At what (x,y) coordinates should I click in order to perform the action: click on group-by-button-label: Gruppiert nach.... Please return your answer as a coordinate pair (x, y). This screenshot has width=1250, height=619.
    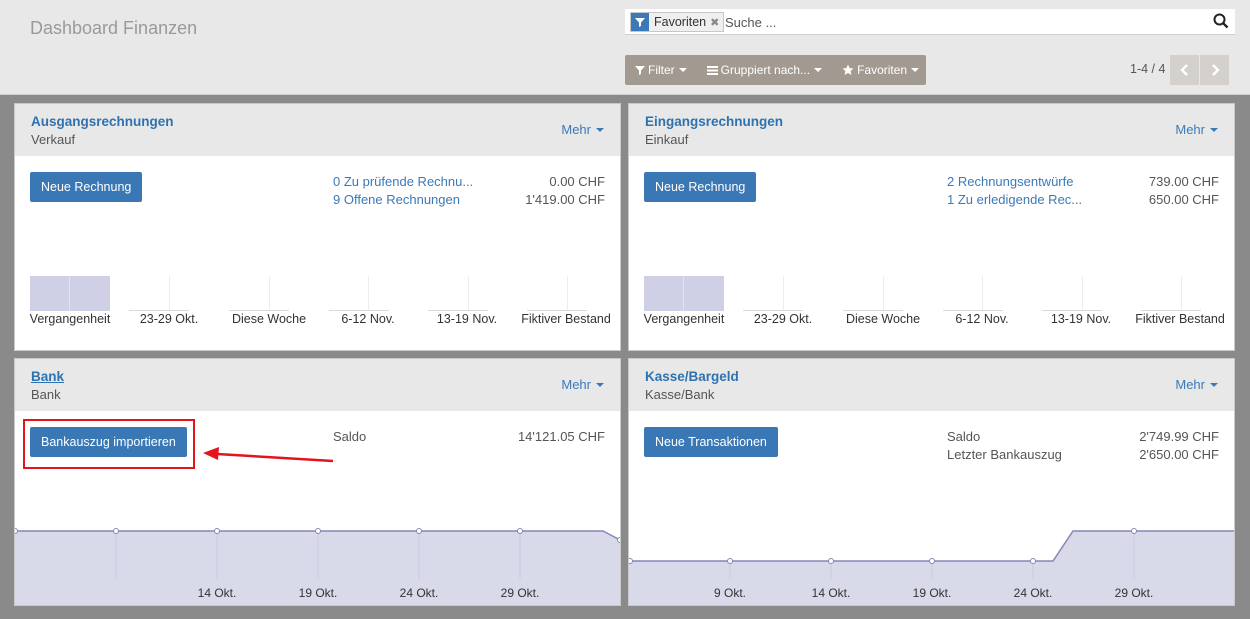
    Looking at the image, I should click on (765, 70).